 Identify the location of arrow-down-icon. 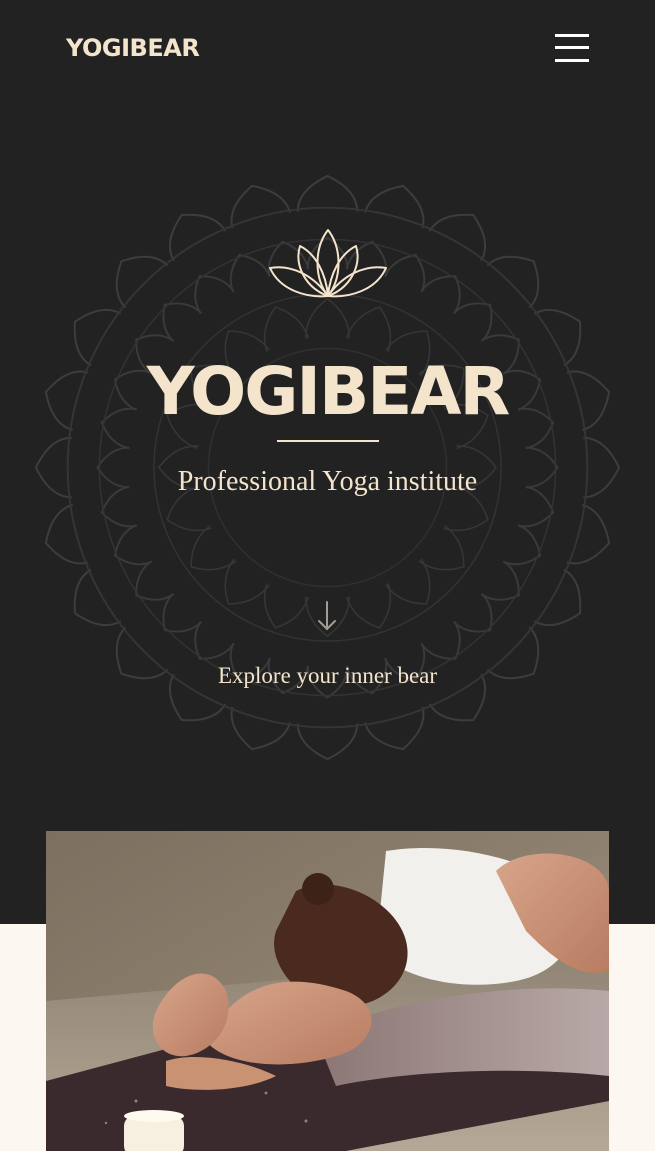
(327, 616).